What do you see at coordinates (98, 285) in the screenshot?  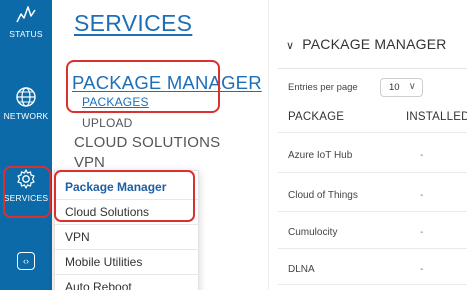 I see `dropdown-item-auto-reboot: Auto Reboot` at bounding box center [98, 285].